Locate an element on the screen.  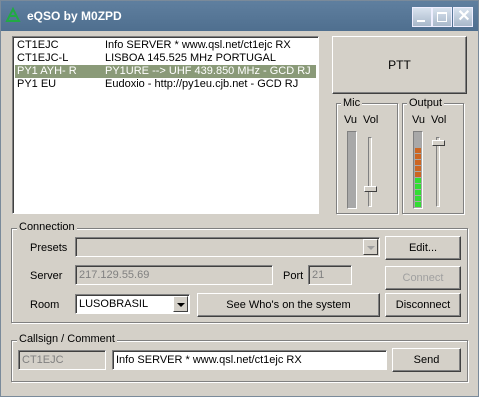
connect-button: Connect is located at coordinates (423, 278).